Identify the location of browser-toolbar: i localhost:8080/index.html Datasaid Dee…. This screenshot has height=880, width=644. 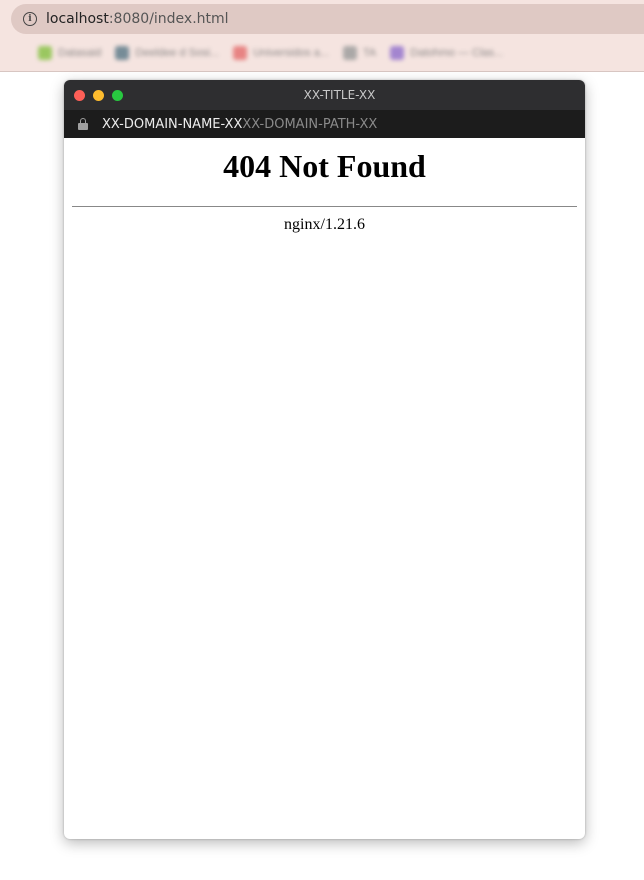
(322, 36).